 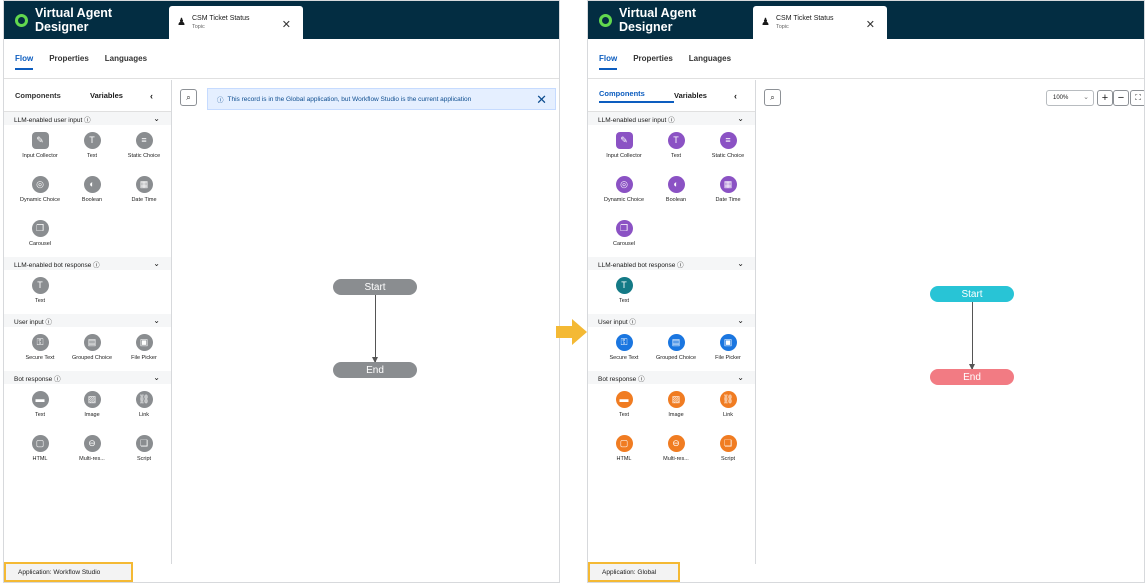 I want to click on zoom-in-button: +, so click(x=1105, y=98).